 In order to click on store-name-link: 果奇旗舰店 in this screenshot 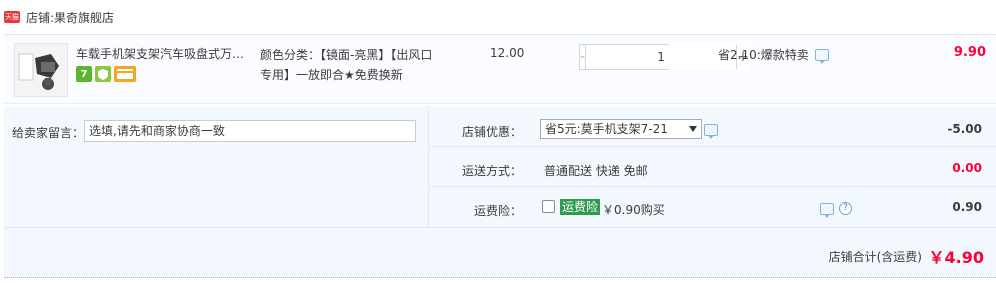, I will do `click(84, 17)`.